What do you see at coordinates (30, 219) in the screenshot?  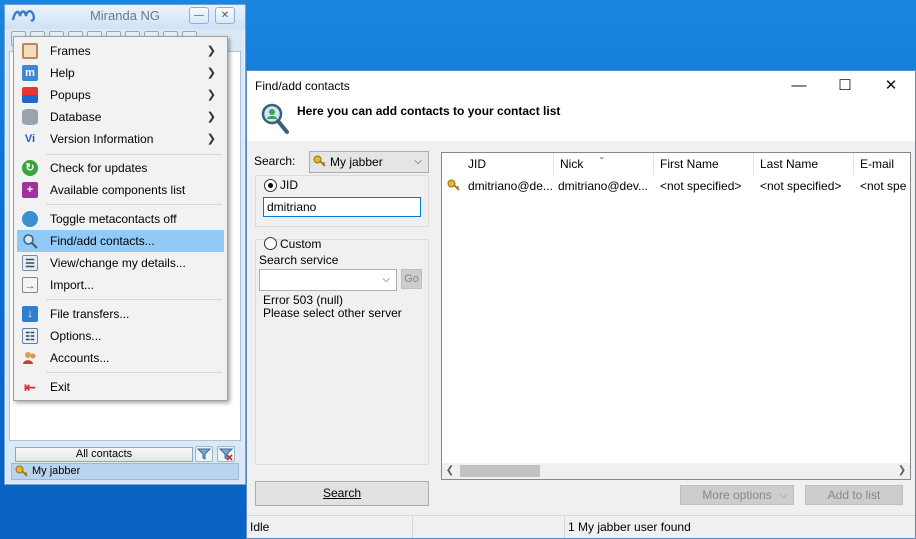 I see `metacontacts-icon` at bounding box center [30, 219].